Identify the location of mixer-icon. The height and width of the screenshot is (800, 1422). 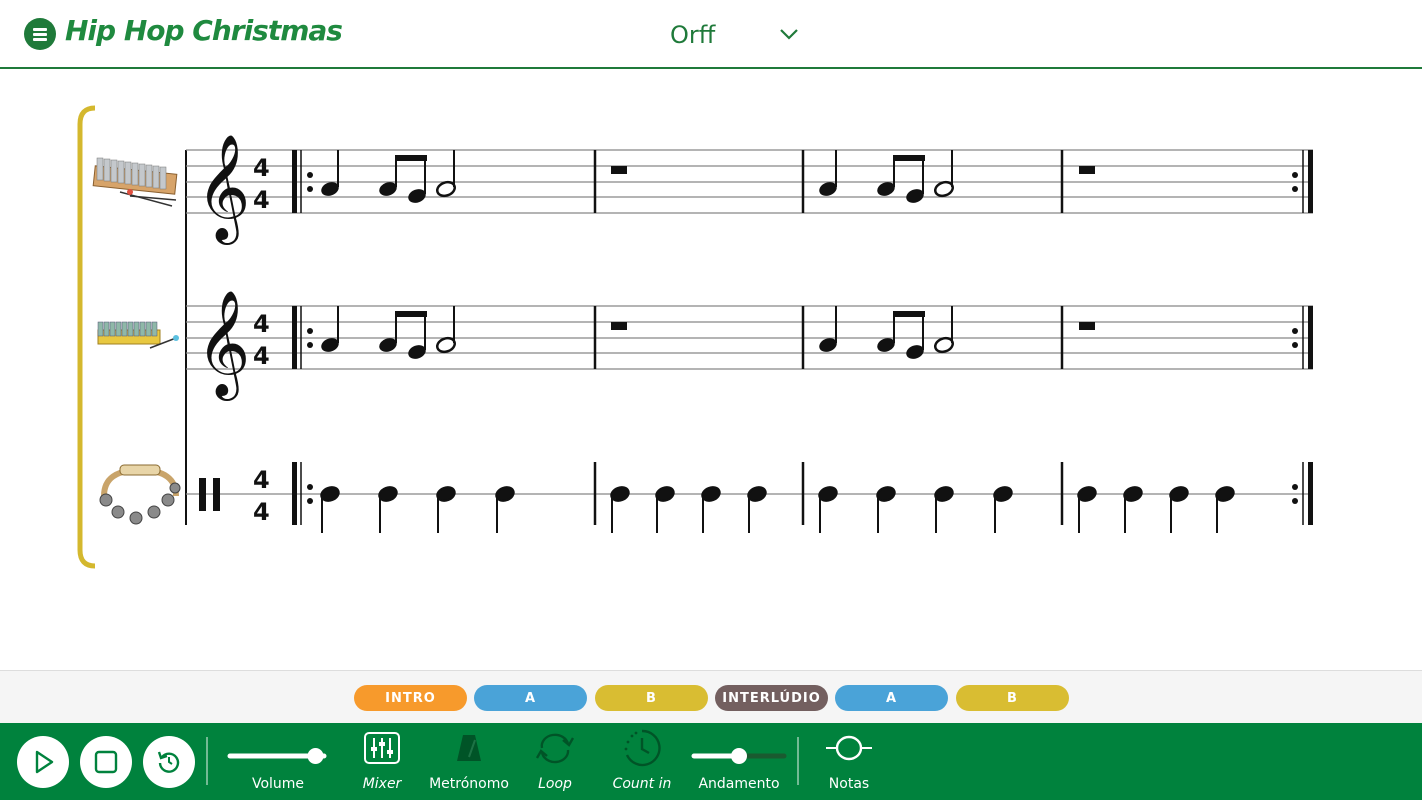
(382, 748).